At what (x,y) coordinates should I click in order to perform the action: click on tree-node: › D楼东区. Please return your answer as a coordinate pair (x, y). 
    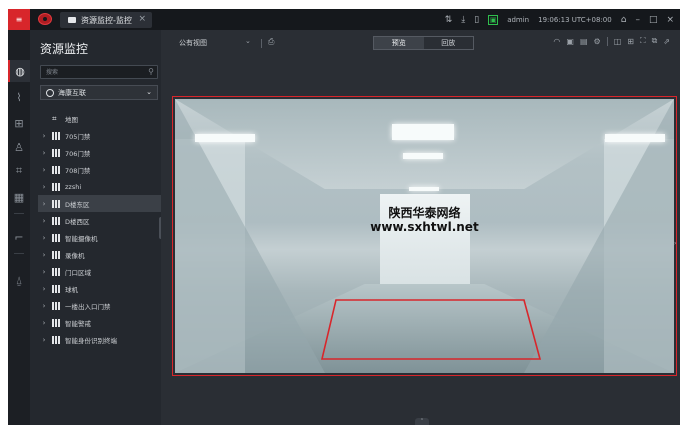
    Looking at the image, I should click on (99, 203).